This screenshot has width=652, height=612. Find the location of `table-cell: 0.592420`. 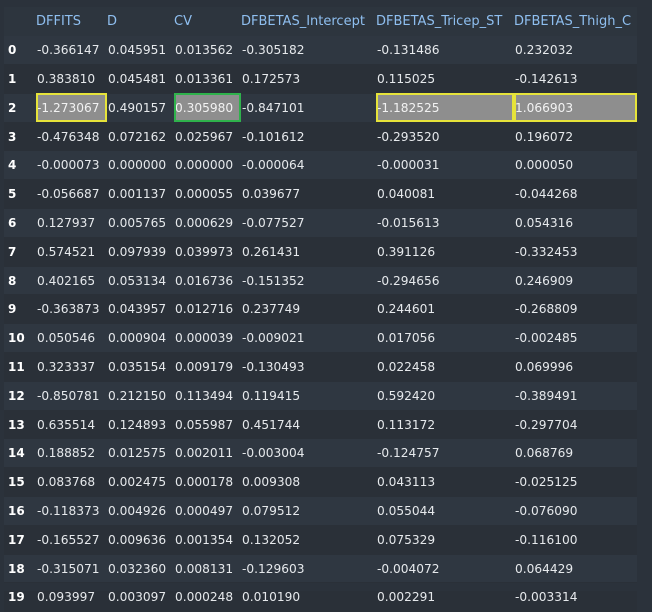

table-cell: 0.592420 is located at coordinates (445, 396).